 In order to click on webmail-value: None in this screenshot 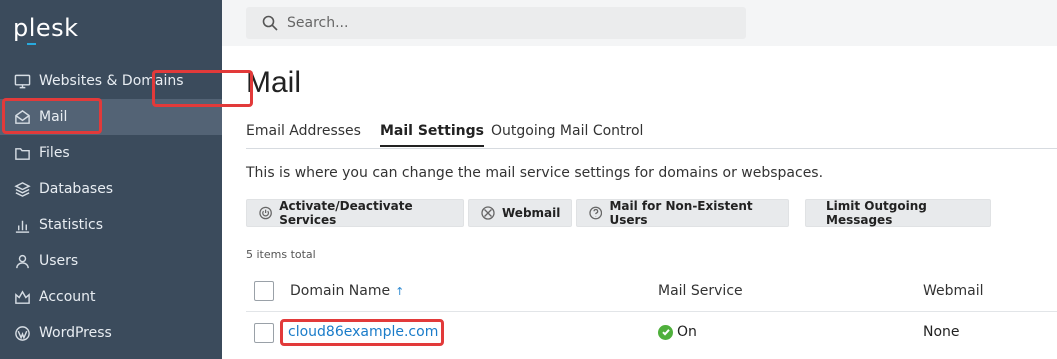, I will do `click(941, 332)`.